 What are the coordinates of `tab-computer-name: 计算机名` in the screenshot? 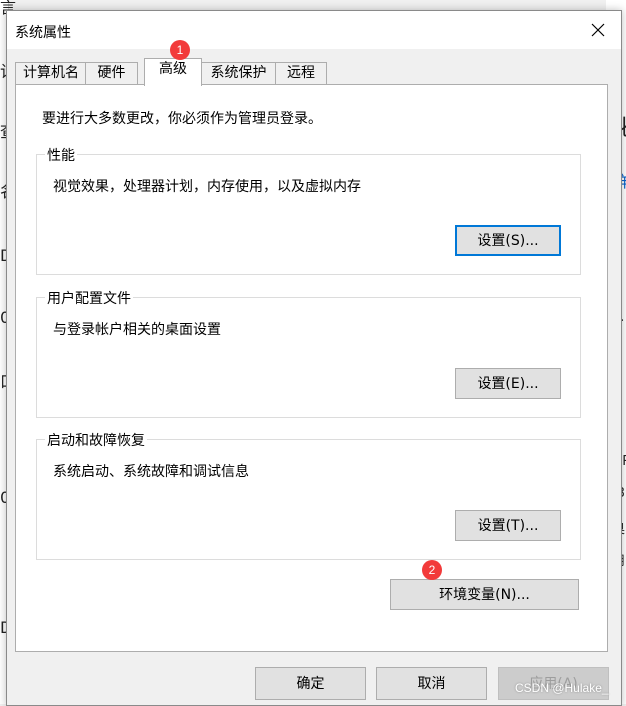 It's located at (51, 73).